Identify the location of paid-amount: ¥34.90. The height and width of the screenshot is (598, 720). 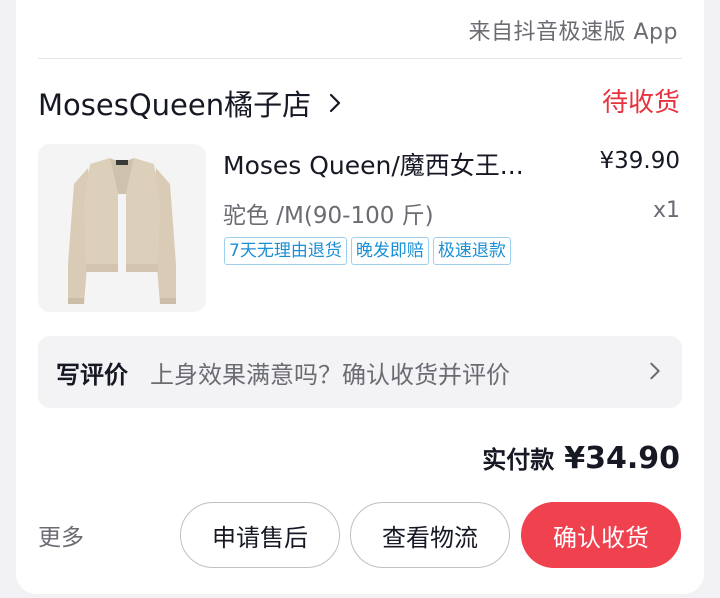
(622, 458).